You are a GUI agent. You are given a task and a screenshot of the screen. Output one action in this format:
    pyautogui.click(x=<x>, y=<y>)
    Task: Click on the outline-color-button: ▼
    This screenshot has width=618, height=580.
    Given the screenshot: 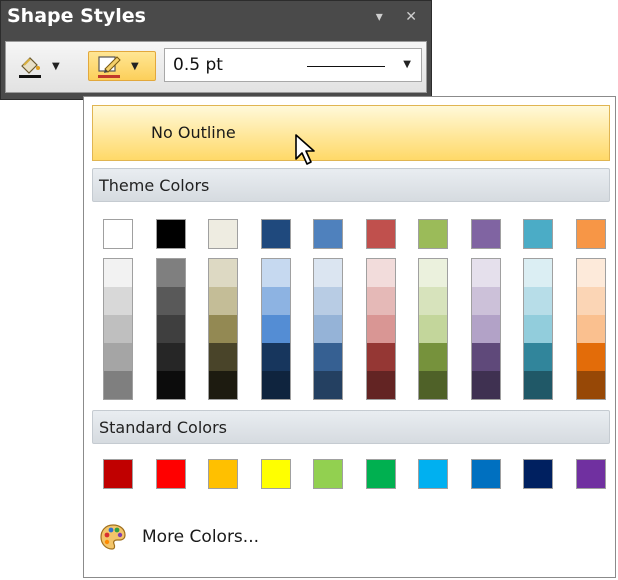 What is the action you would take?
    pyautogui.click(x=122, y=66)
    